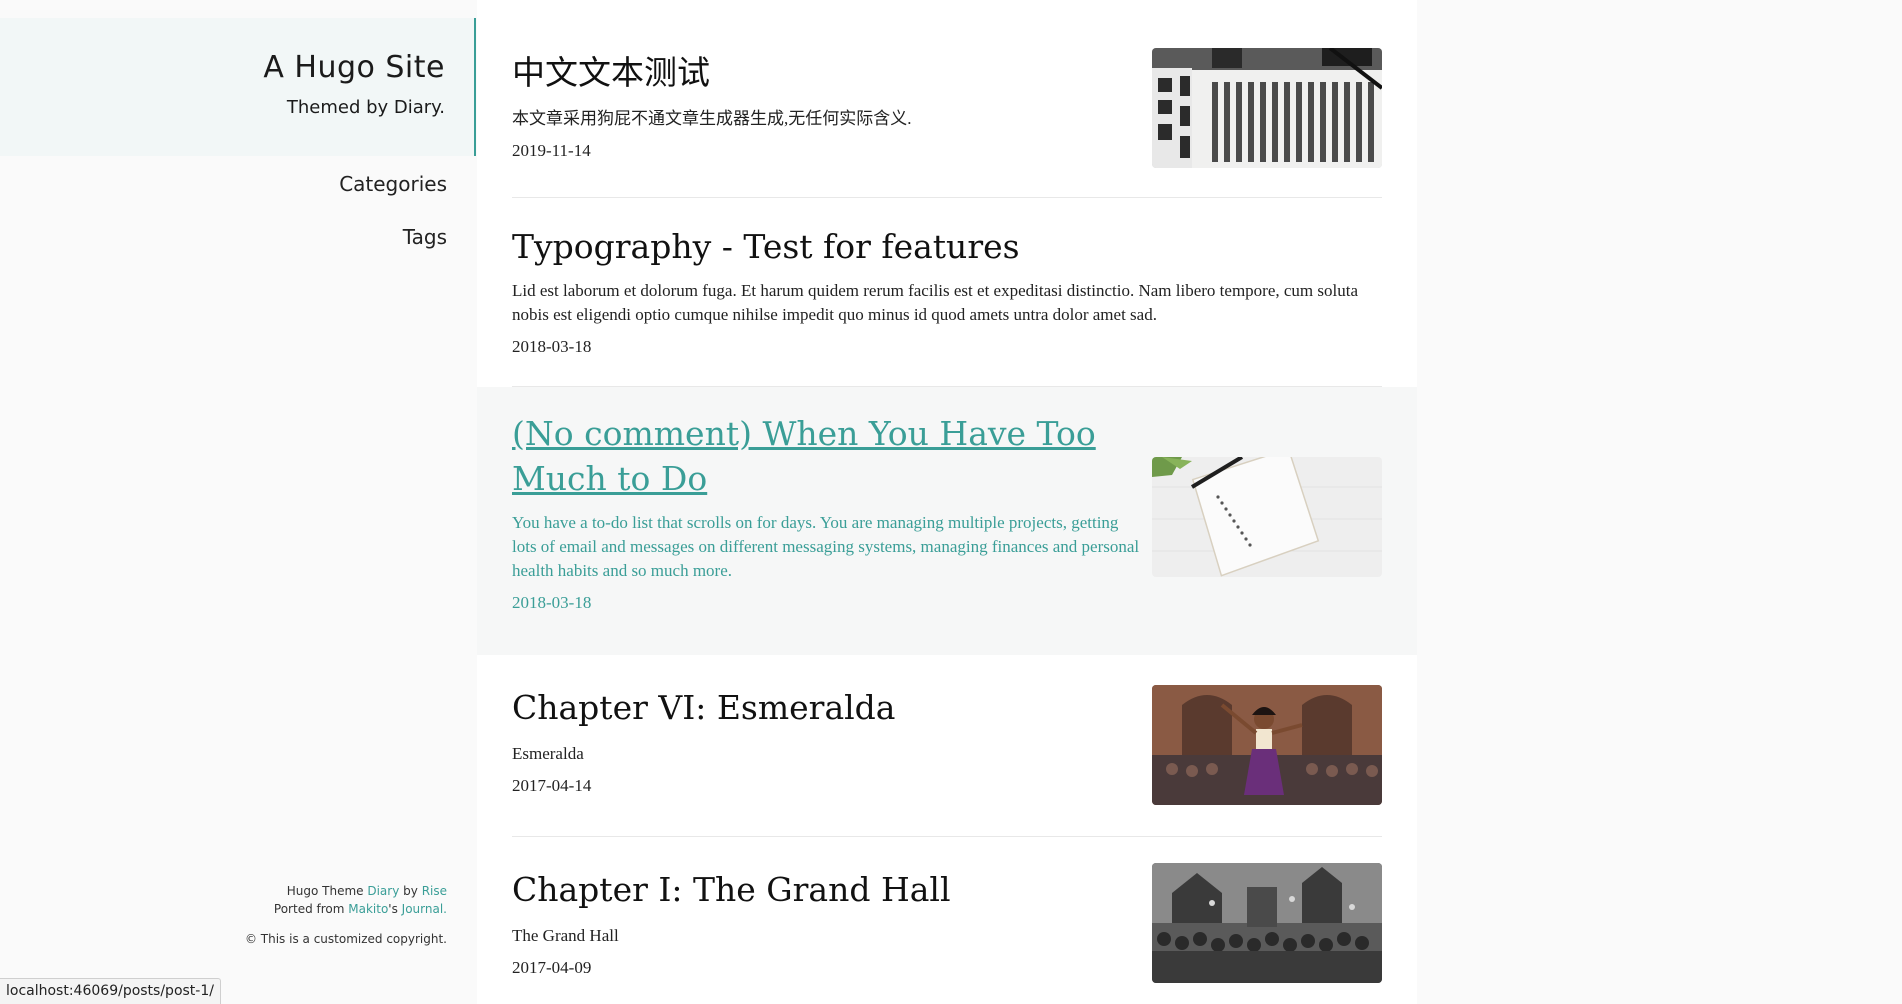  I want to click on notebook-image, so click(1267, 517).